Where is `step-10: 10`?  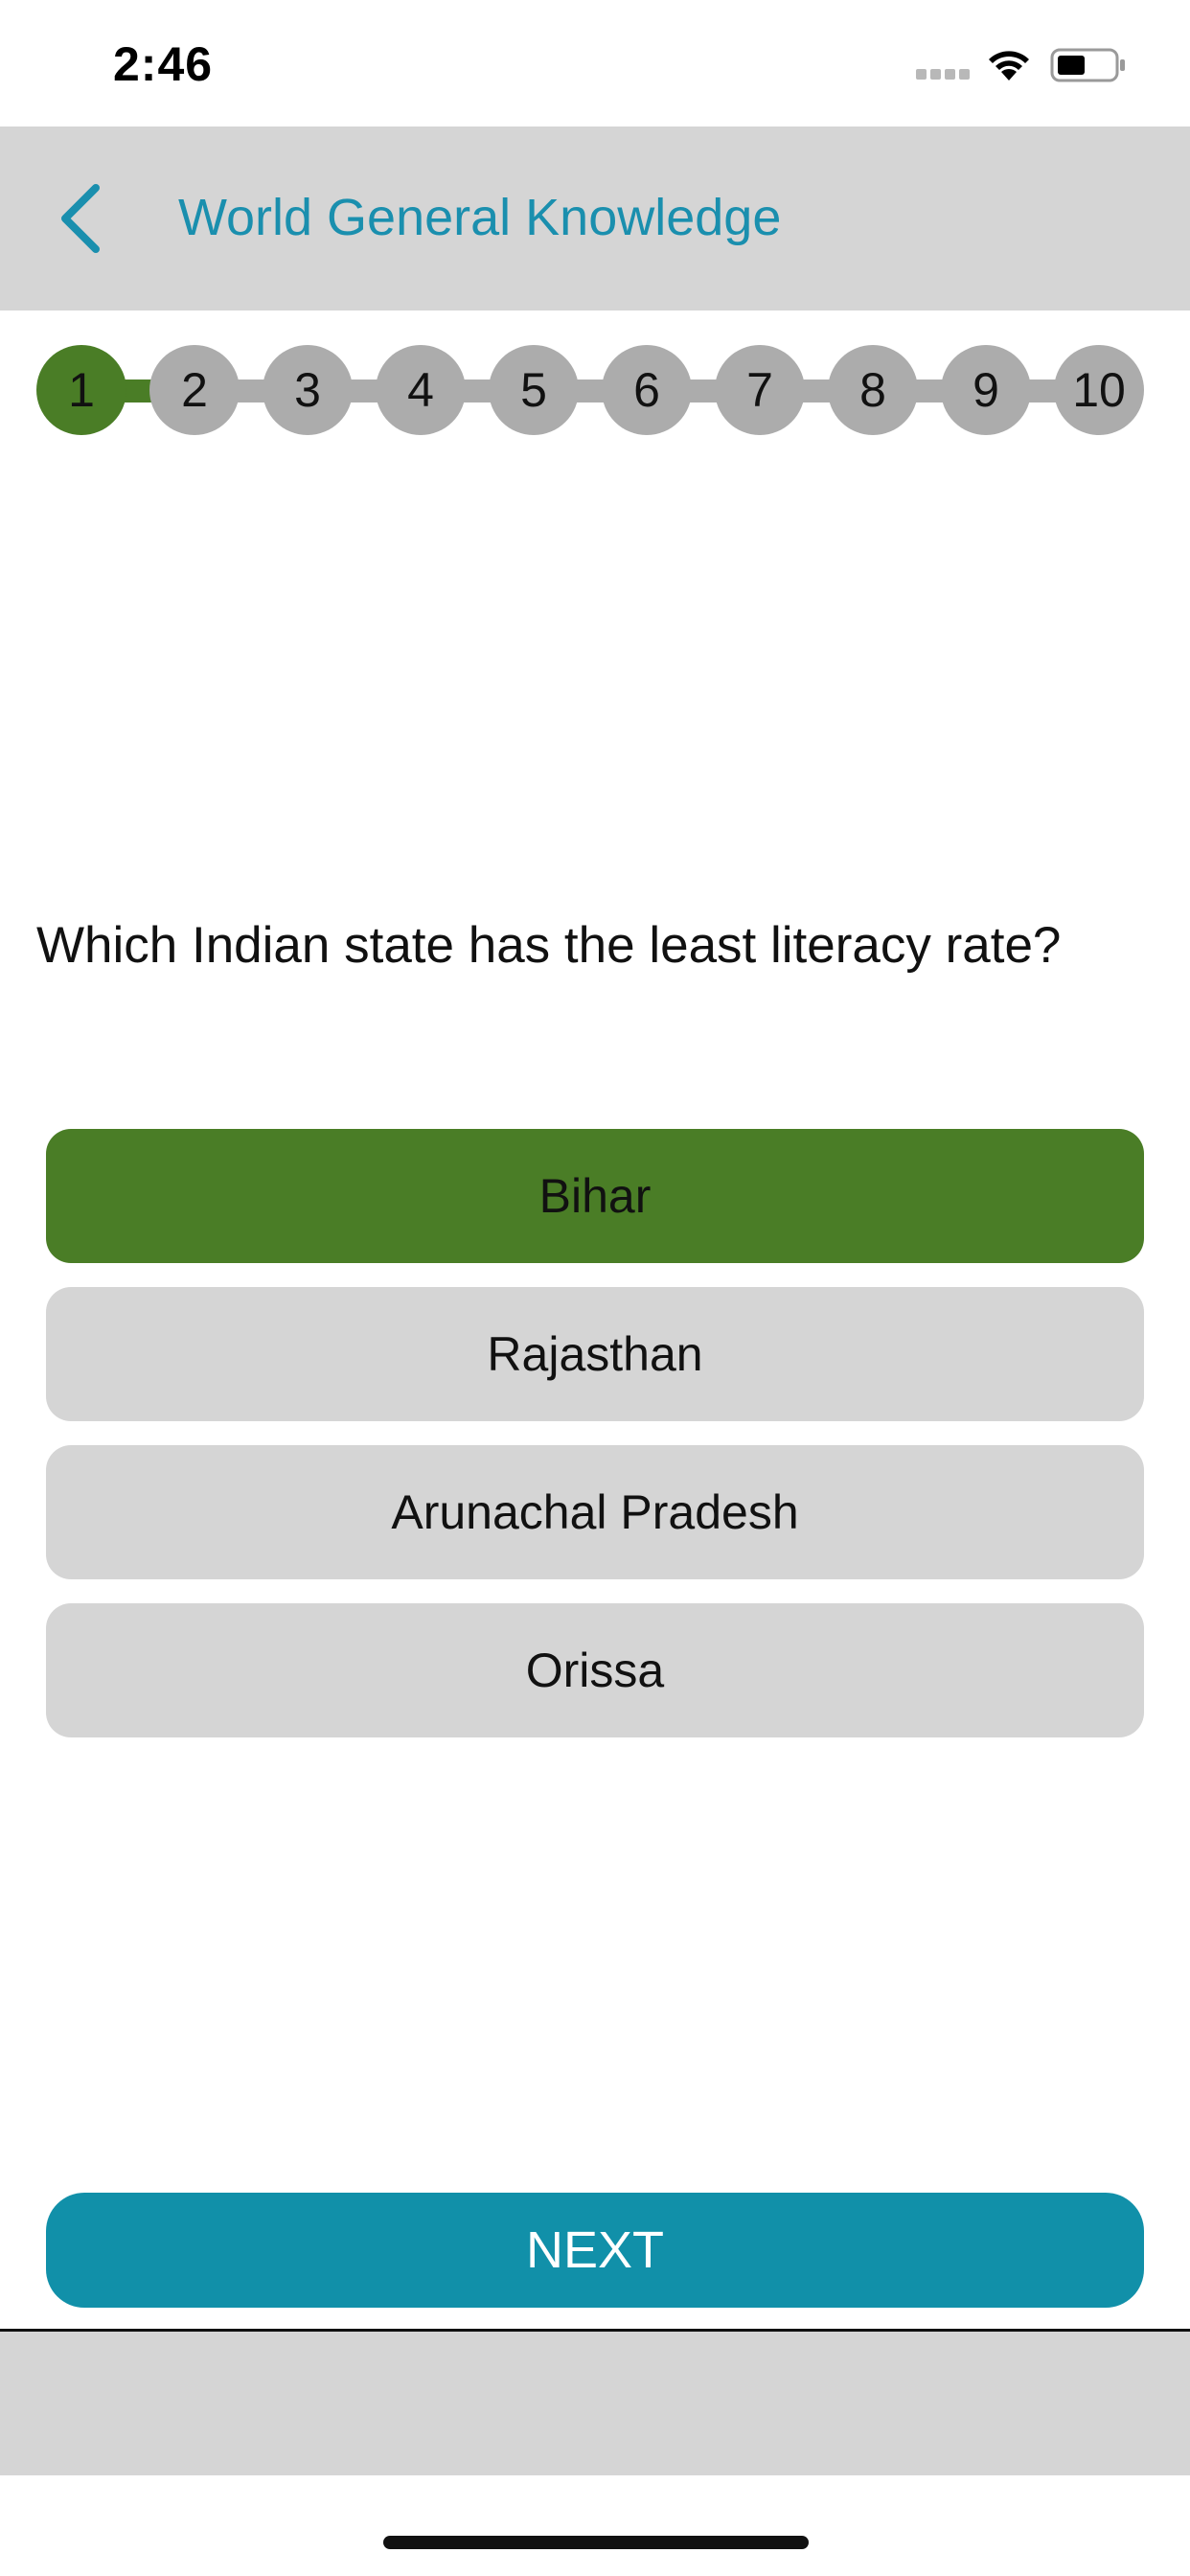
step-10: 10 is located at coordinates (1099, 390).